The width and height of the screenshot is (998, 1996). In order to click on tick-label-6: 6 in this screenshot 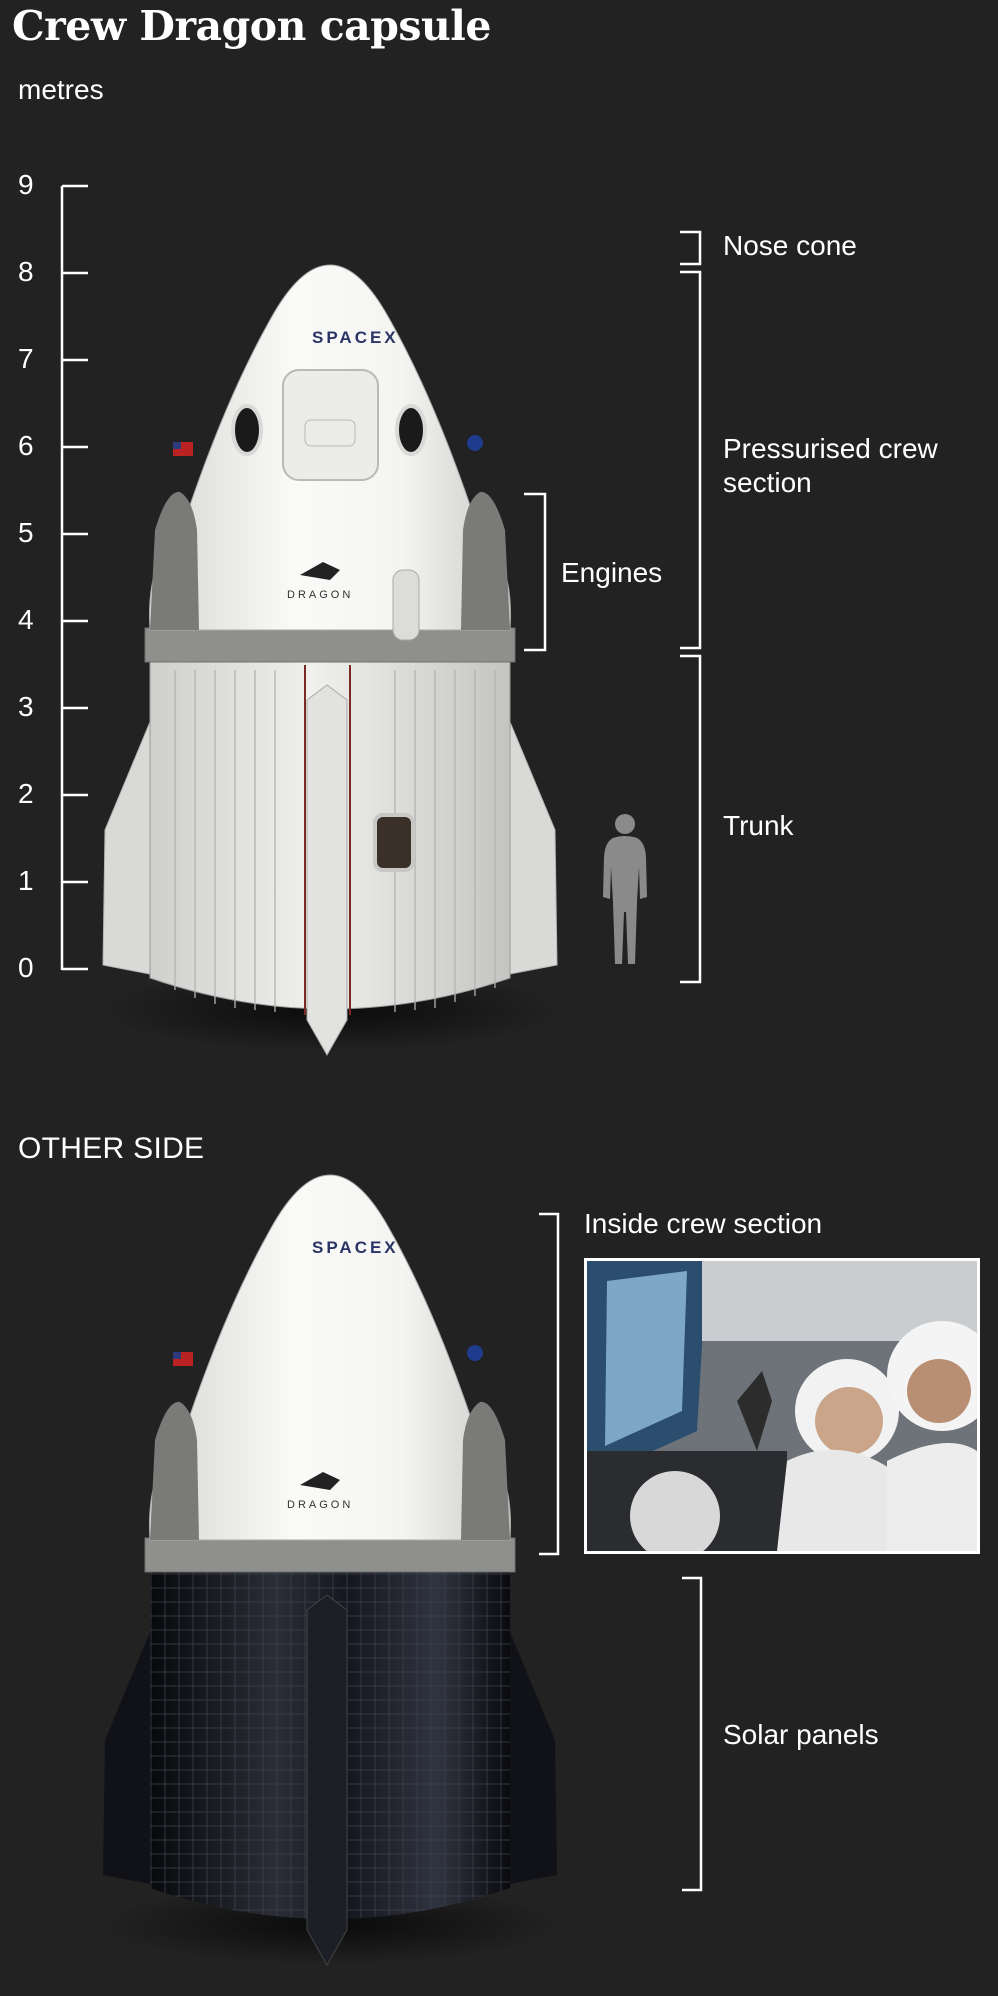, I will do `click(26, 445)`.